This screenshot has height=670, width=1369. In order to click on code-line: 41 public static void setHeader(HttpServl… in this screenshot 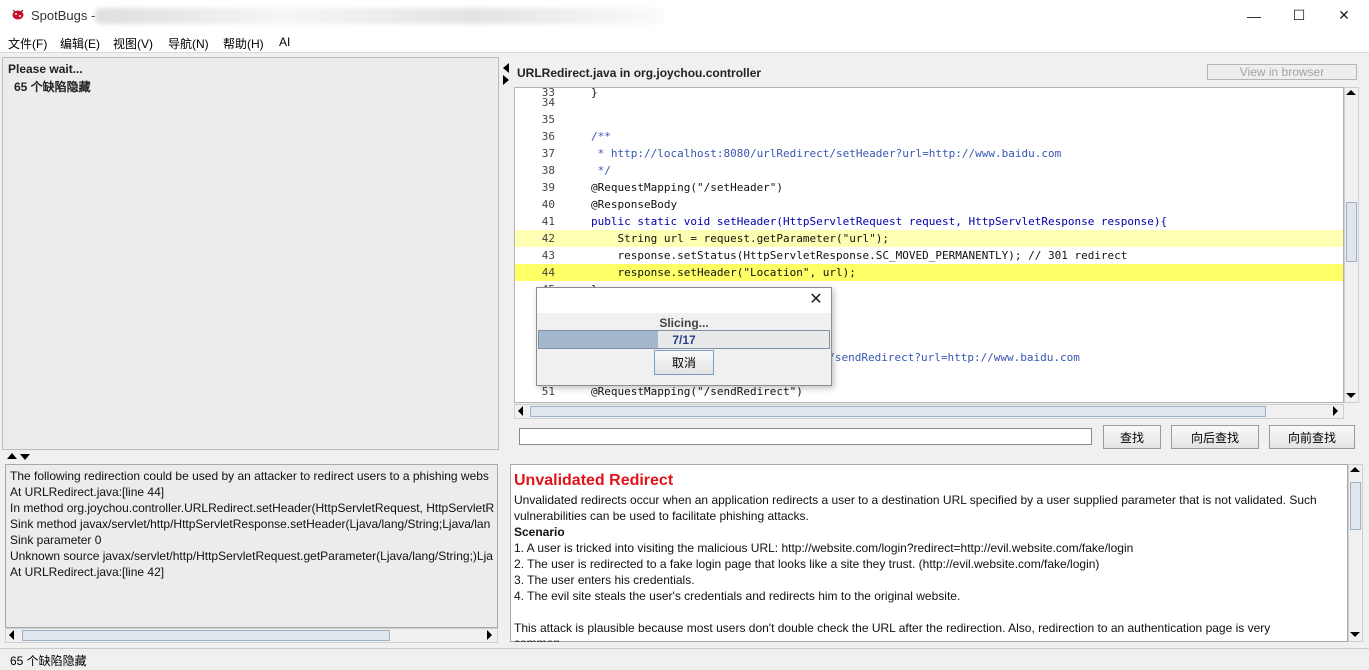, I will do `click(854, 221)`.